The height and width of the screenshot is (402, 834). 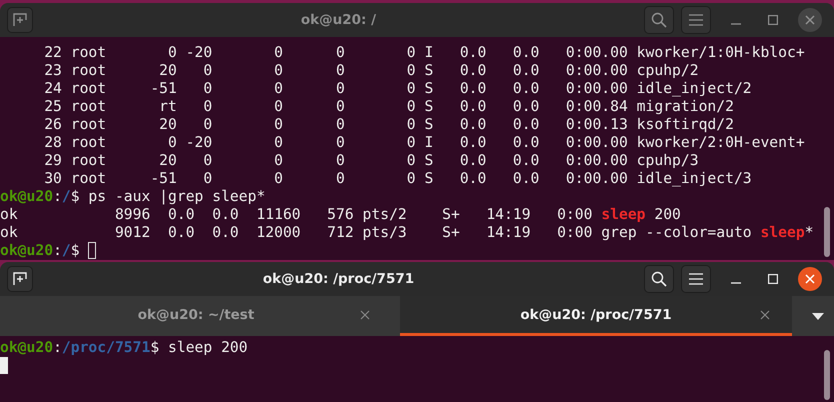 I want to click on terminal-tab: ok@u20: /proc/7571, so click(x=596, y=316).